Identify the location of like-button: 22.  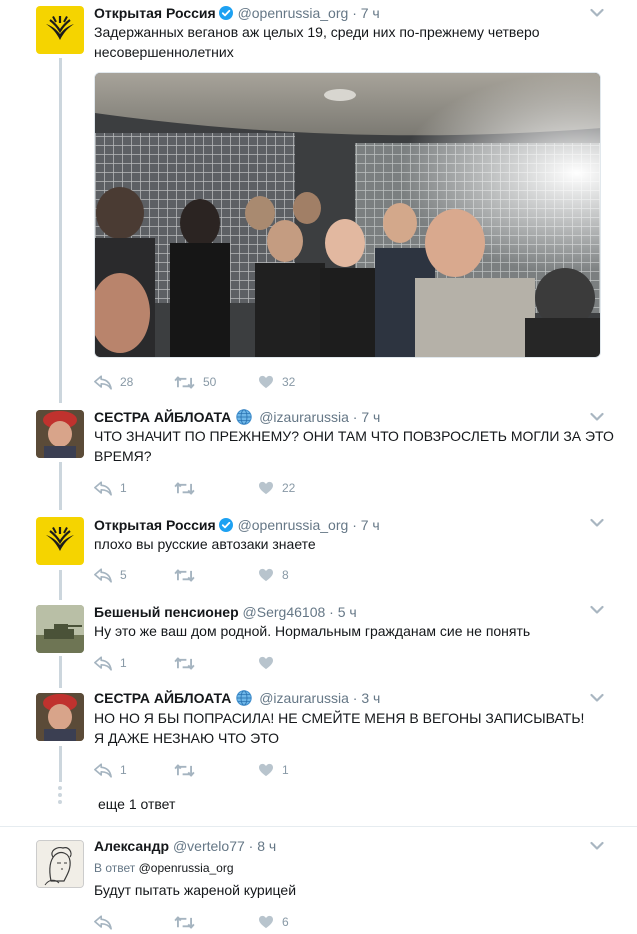
(276, 488).